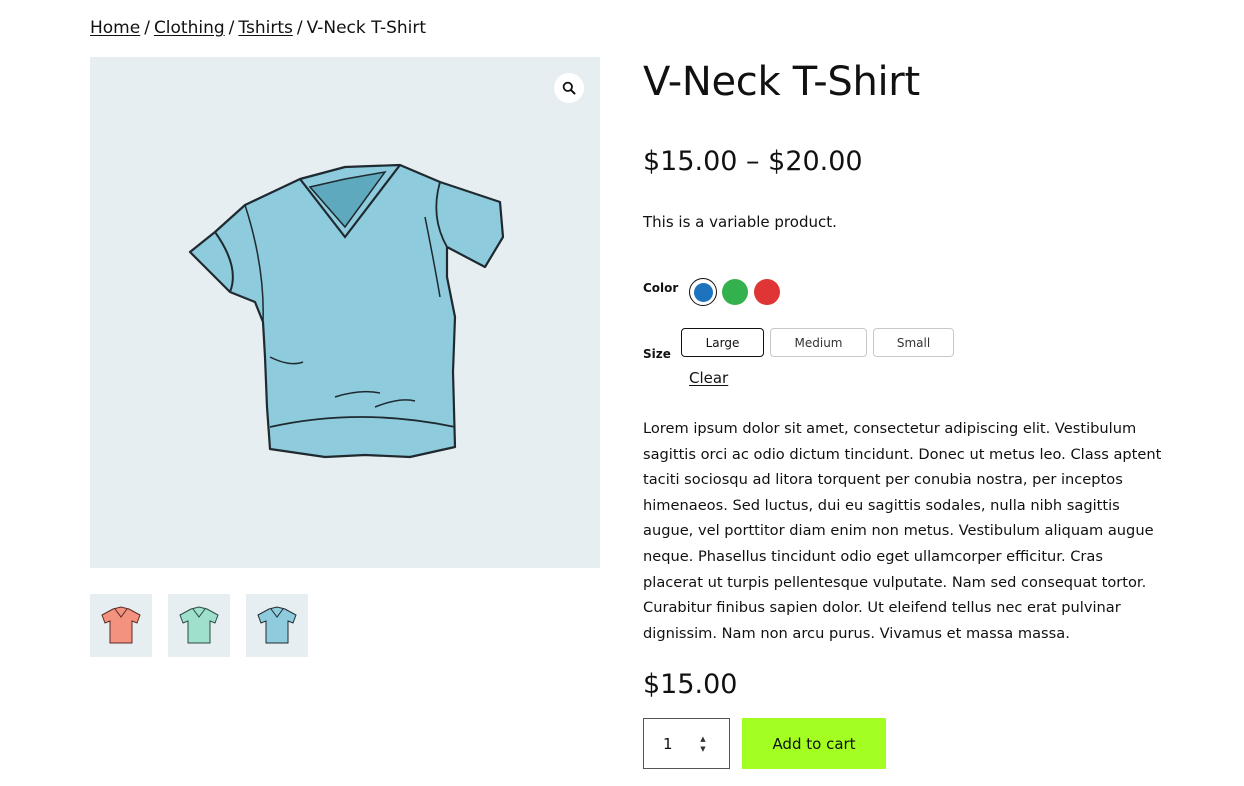  What do you see at coordinates (703, 292) in the screenshot?
I see `color-swatch-blue` at bounding box center [703, 292].